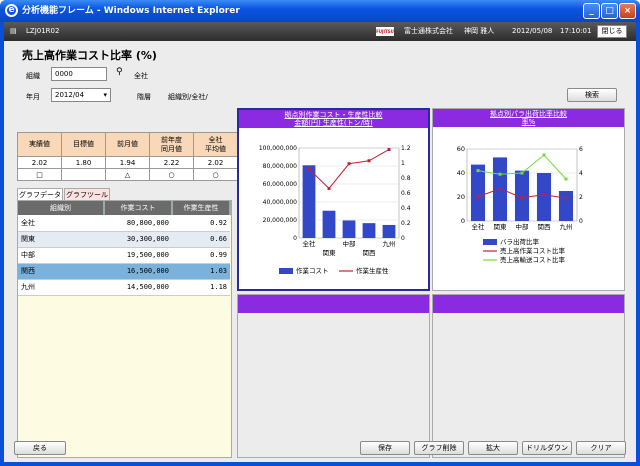 The height and width of the screenshot is (466, 640). Describe the element at coordinates (61, 208) in the screenshot. I see `grid-header: 組織別` at that location.